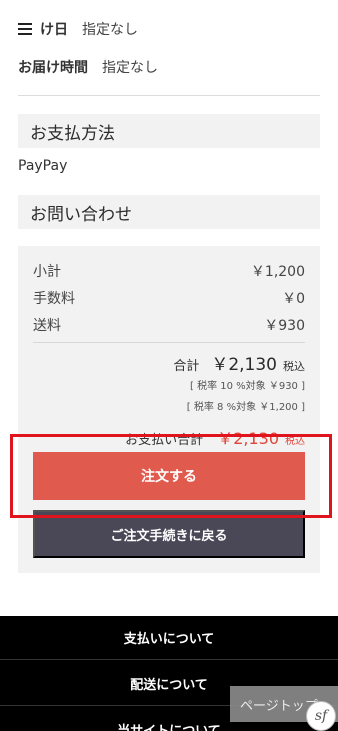 Image resolution: width=338 pixels, height=731 pixels. What do you see at coordinates (53, 68) in the screenshot?
I see `delivery-time-label: お届け時間` at bounding box center [53, 68].